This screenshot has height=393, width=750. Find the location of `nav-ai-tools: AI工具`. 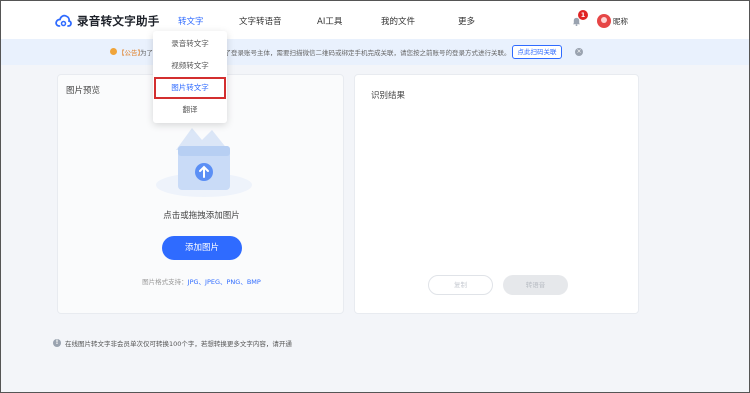

nav-ai-tools: AI工具 is located at coordinates (329, 21).